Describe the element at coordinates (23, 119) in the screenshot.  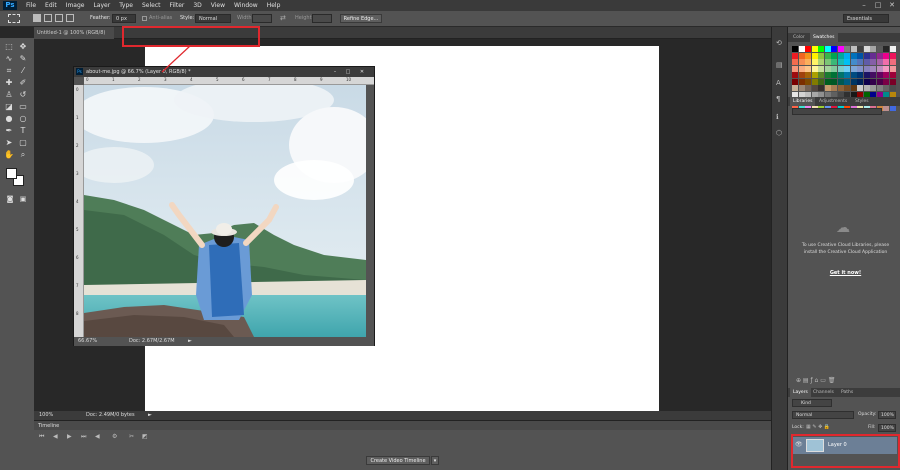
I see `dodge-tool-icon: ○` at that location.